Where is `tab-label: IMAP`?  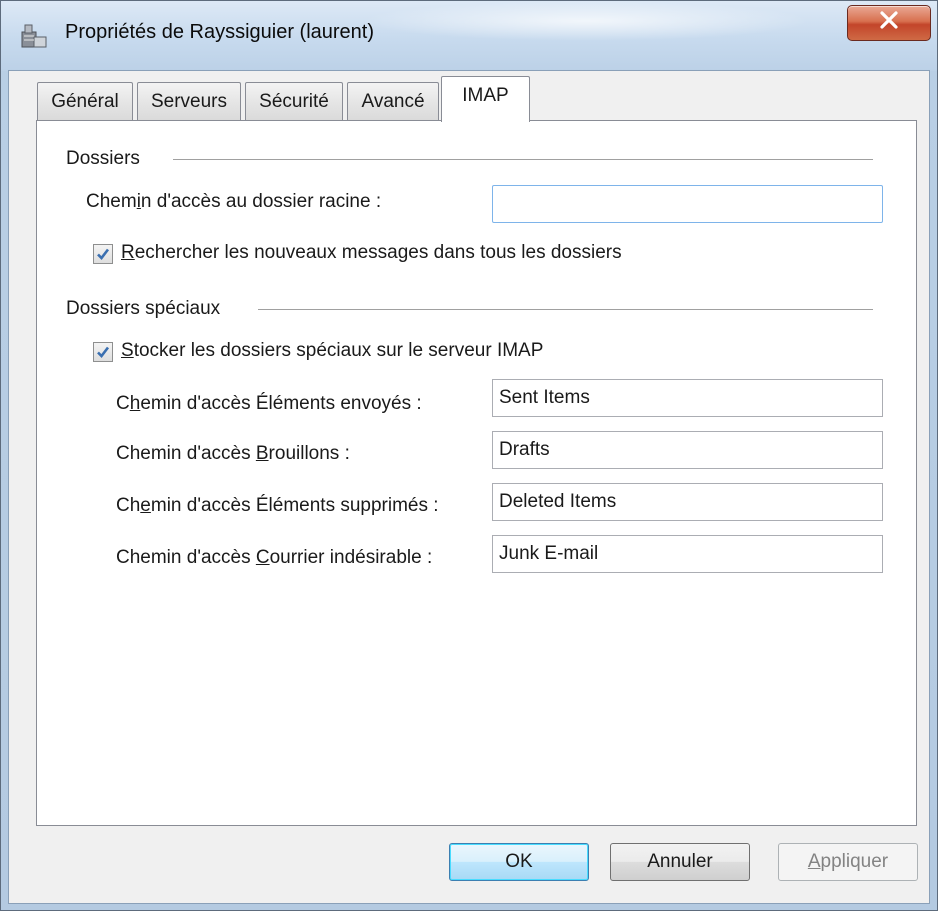
tab-label: IMAP is located at coordinates (485, 95).